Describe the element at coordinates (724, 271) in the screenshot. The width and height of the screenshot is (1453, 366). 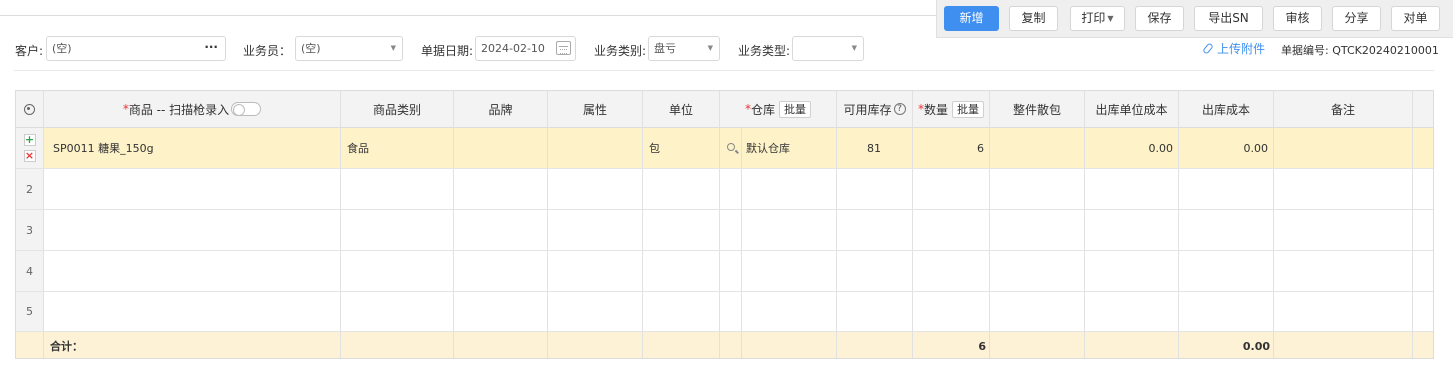
I see `table-row: 4` at that location.